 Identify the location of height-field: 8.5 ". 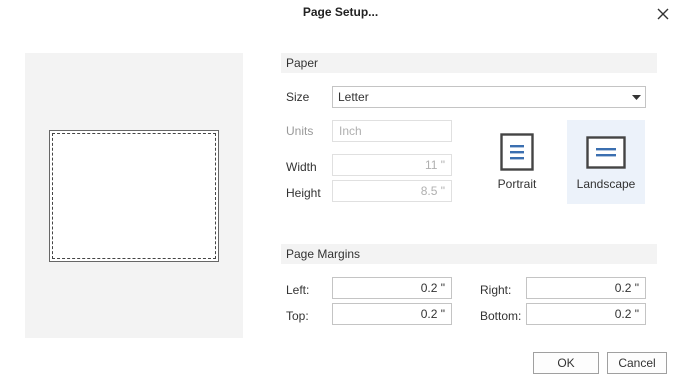
(392, 191).